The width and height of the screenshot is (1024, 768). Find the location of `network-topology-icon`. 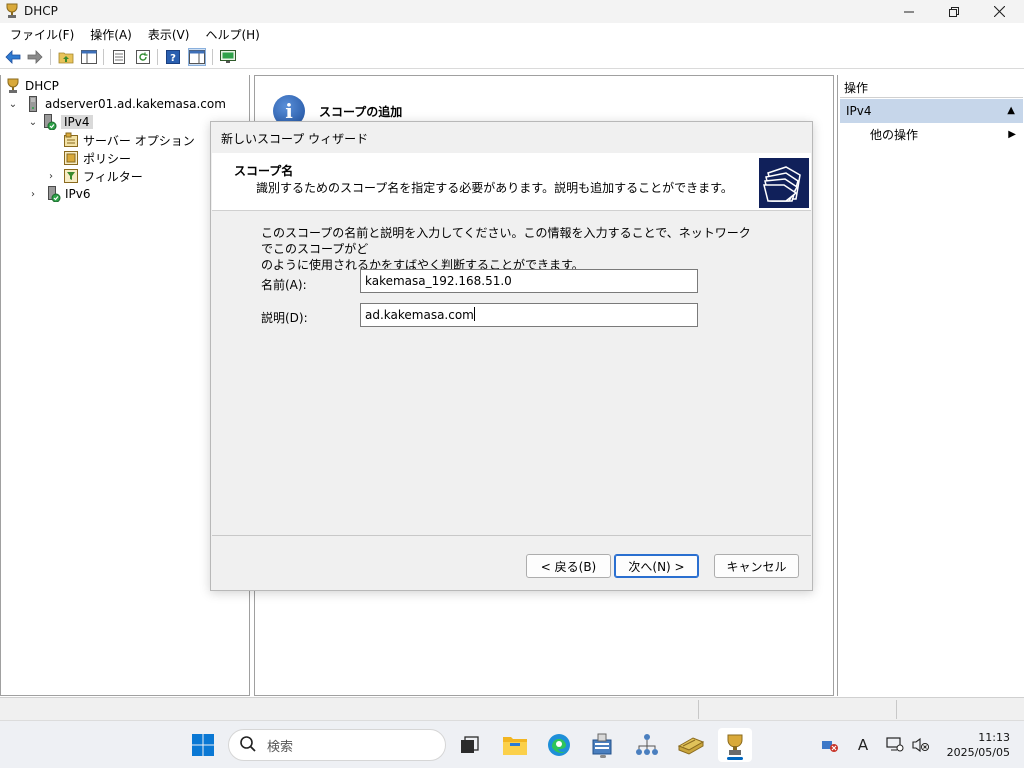

network-topology-icon is located at coordinates (647, 744).